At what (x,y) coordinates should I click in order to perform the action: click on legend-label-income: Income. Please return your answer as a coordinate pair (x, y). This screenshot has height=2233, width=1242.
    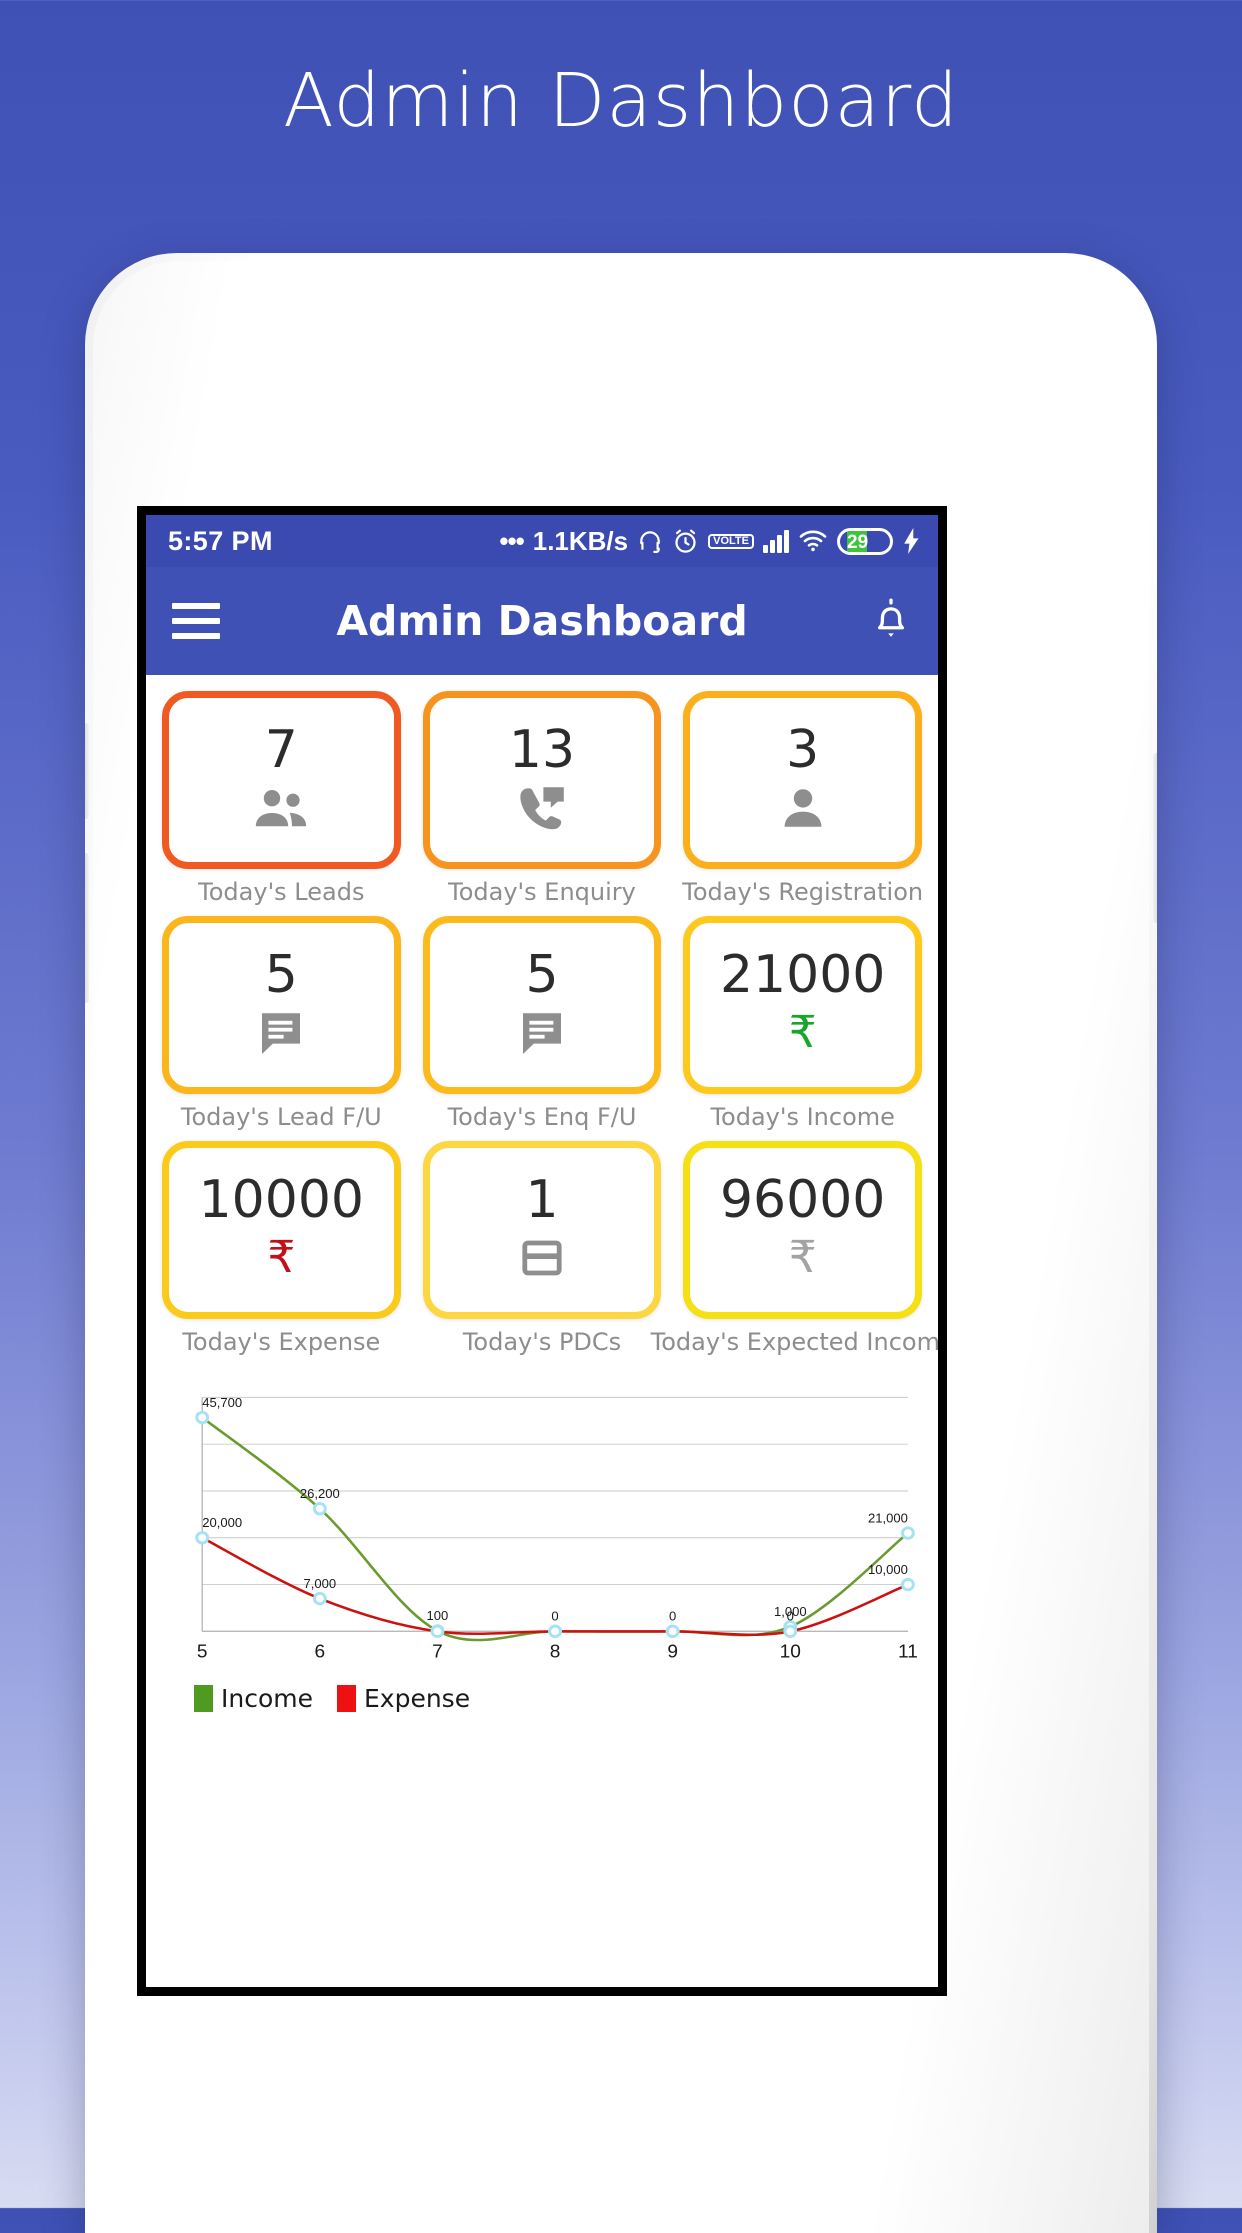
    Looking at the image, I should click on (267, 1698).